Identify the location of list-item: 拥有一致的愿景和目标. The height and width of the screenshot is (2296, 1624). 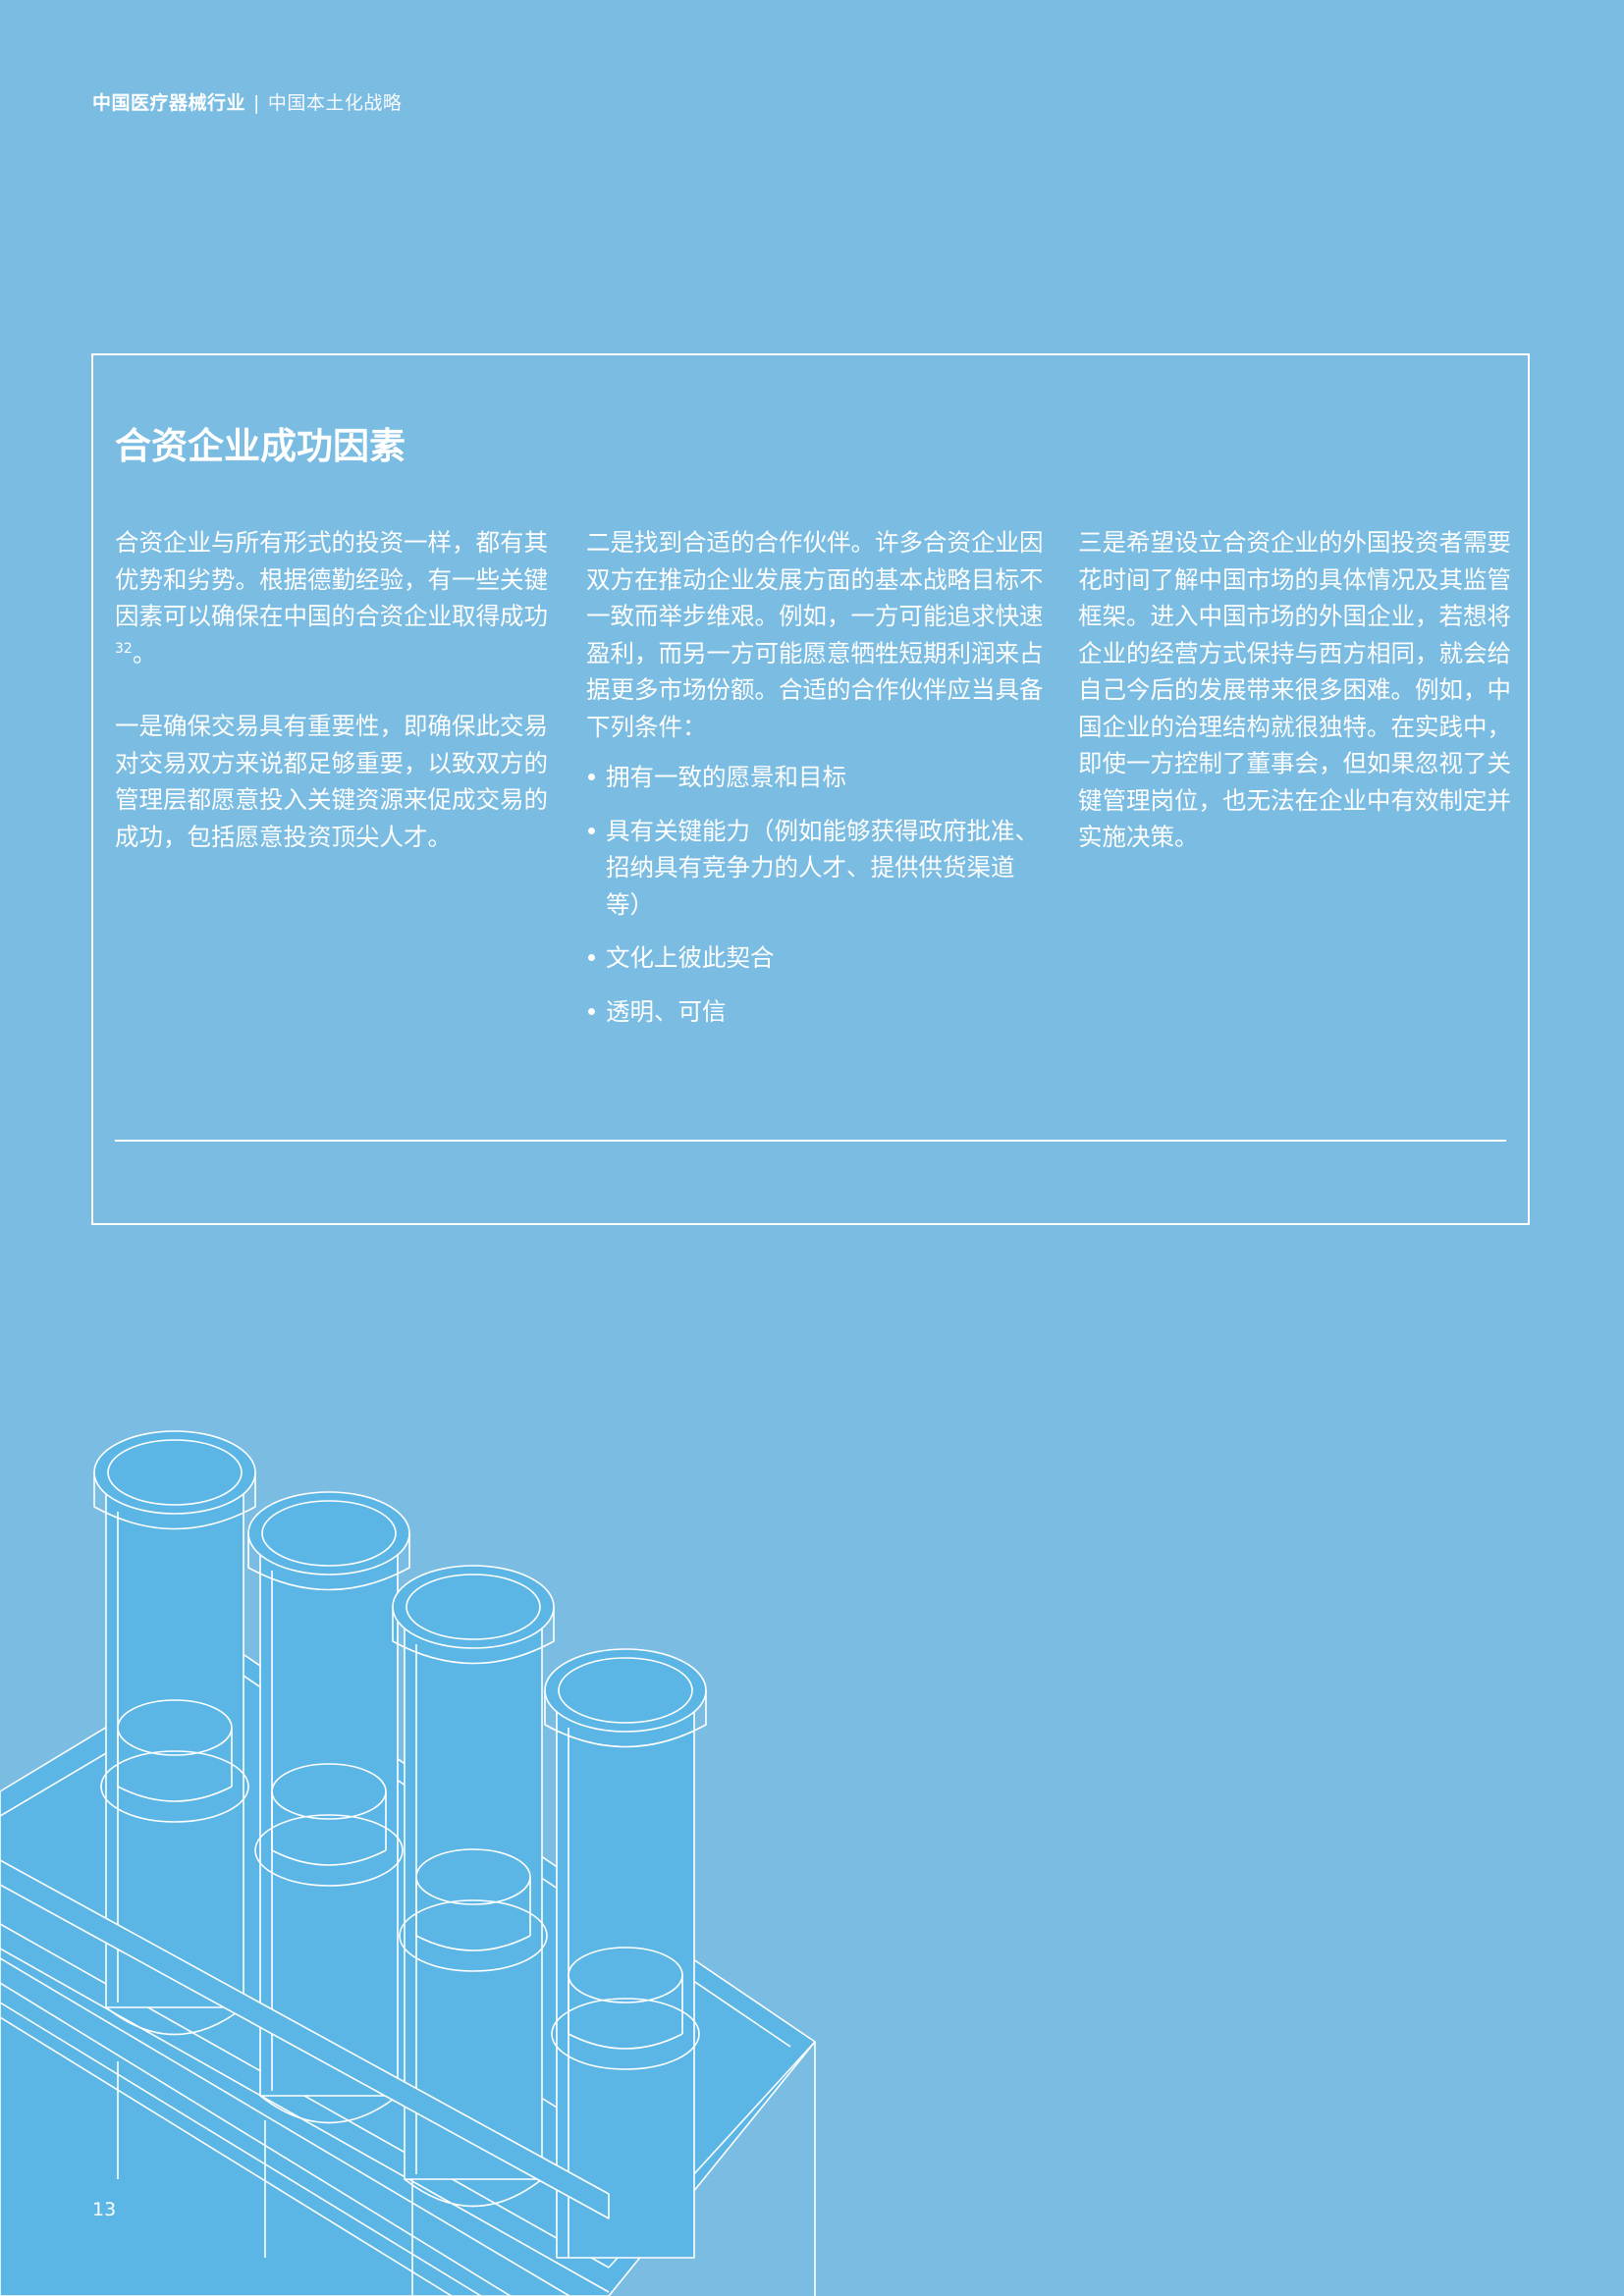
(817, 777).